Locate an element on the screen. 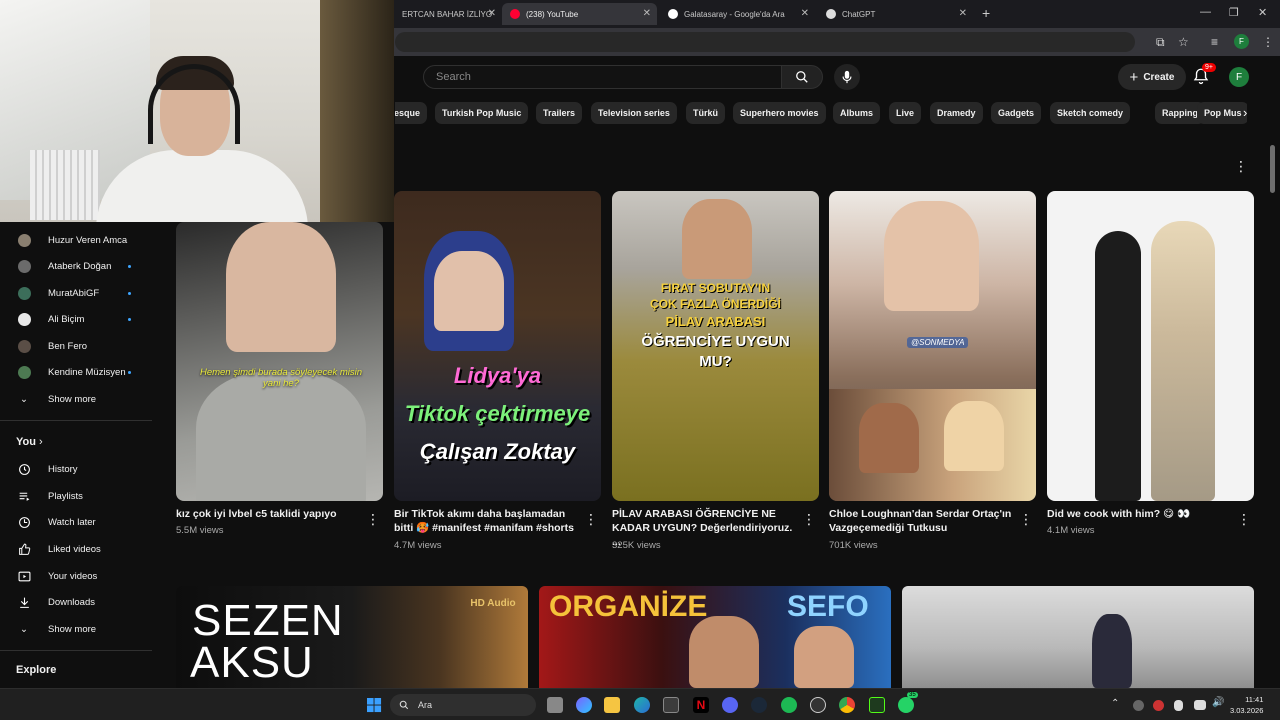  search-input: Search is located at coordinates (602, 77).